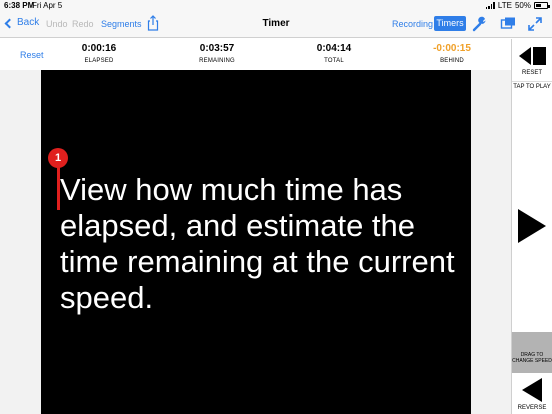 Image resolution: width=552 pixels, height=414 pixels. Describe the element at coordinates (19, 5) in the screenshot. I see `status-time: 6:38 PM` at that location.